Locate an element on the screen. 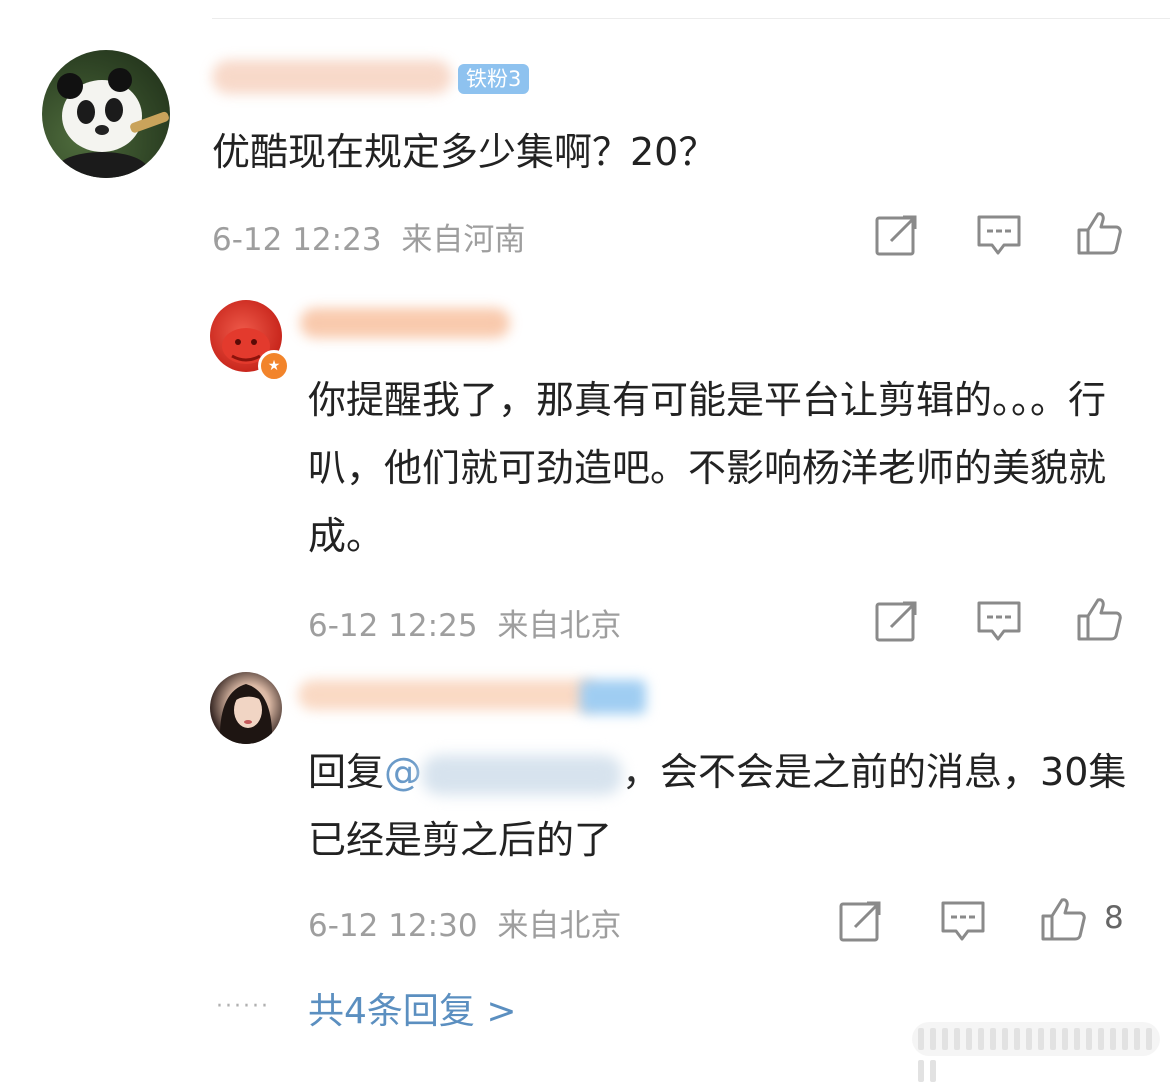 This screenshot has width=1170, height=1086. comment-meta: 6-12 12:30 来自北京 is located at coordinates (464, 922).